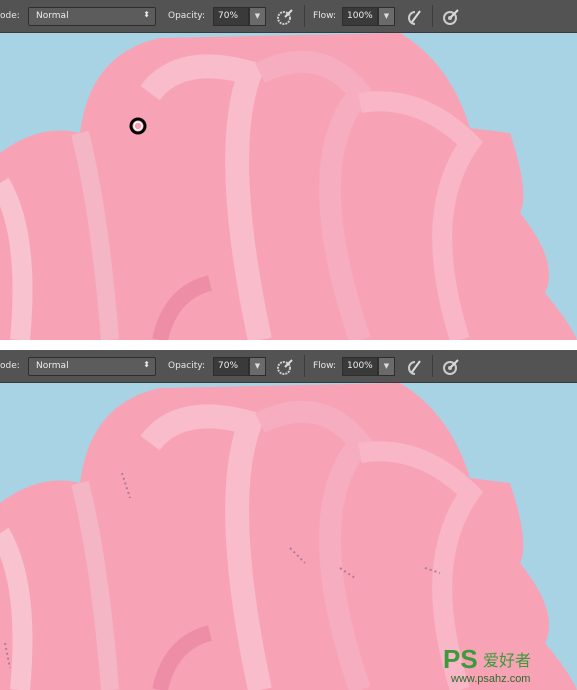 This screenshot has height=690, width=577. I want to click on svg-text: www.psahz.com, so click(490, 679).